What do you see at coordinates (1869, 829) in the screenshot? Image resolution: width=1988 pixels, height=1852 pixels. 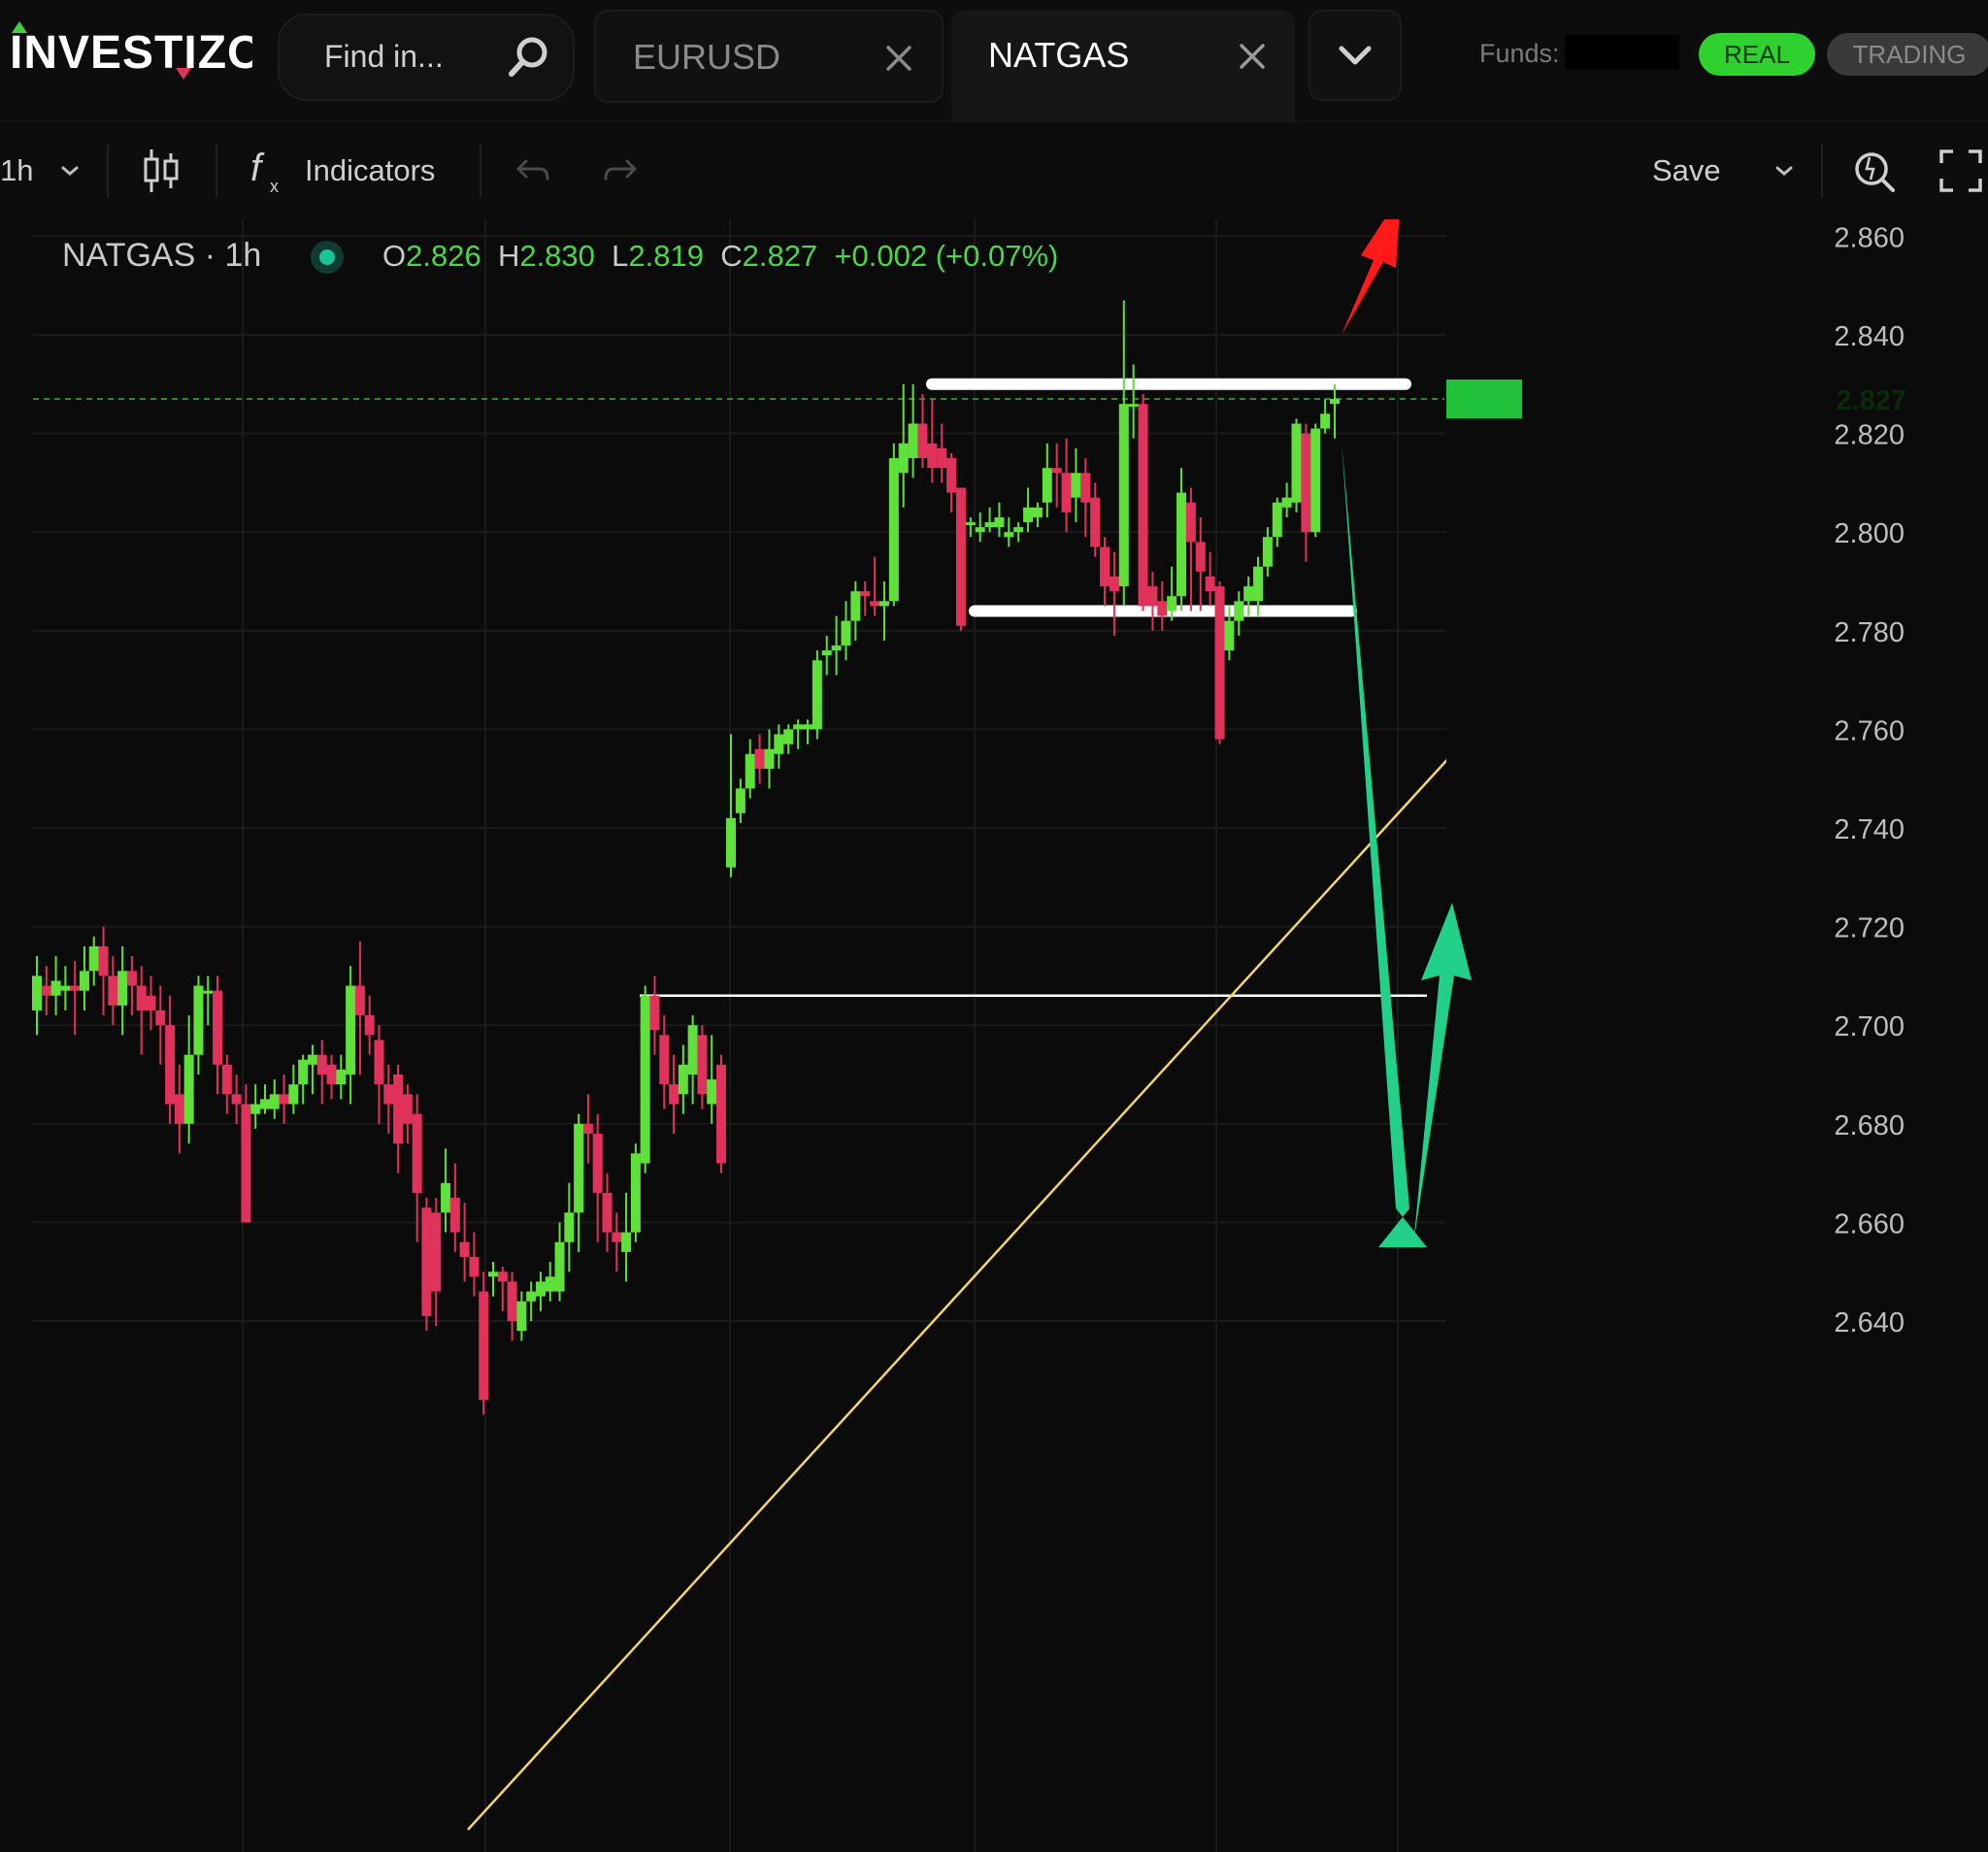 I see `price-tick-label: 2.740` at bounding box center [1869, 829].